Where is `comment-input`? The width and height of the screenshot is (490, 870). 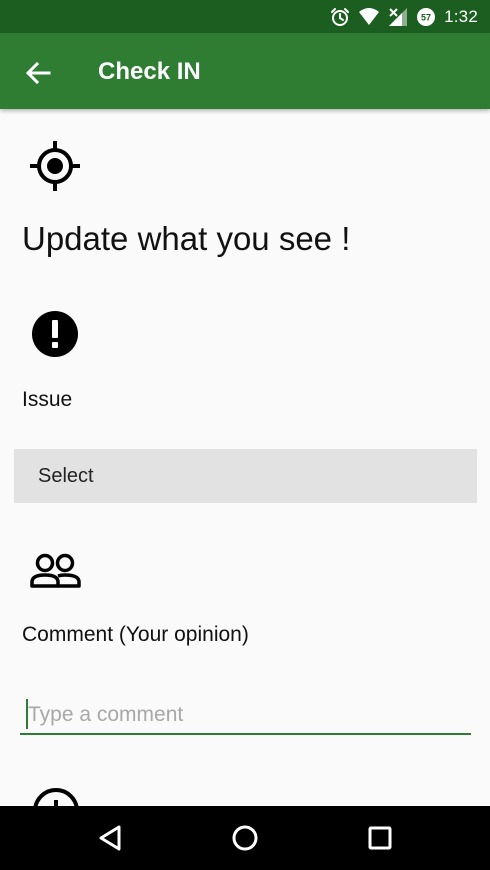
comment-input is located at coordinates (242, 715).